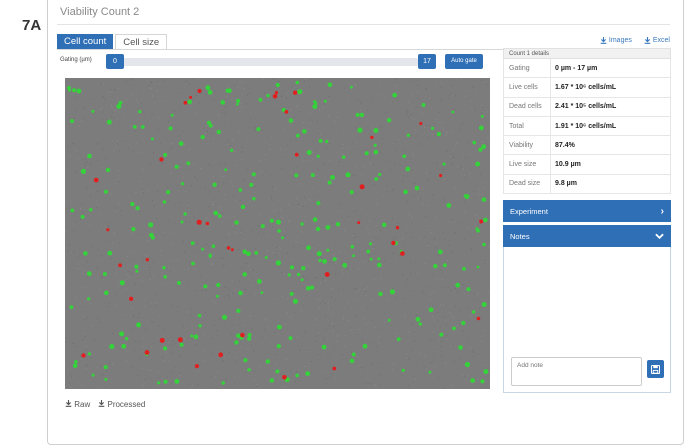  I want to click on save-note-button, so click(655, 369).